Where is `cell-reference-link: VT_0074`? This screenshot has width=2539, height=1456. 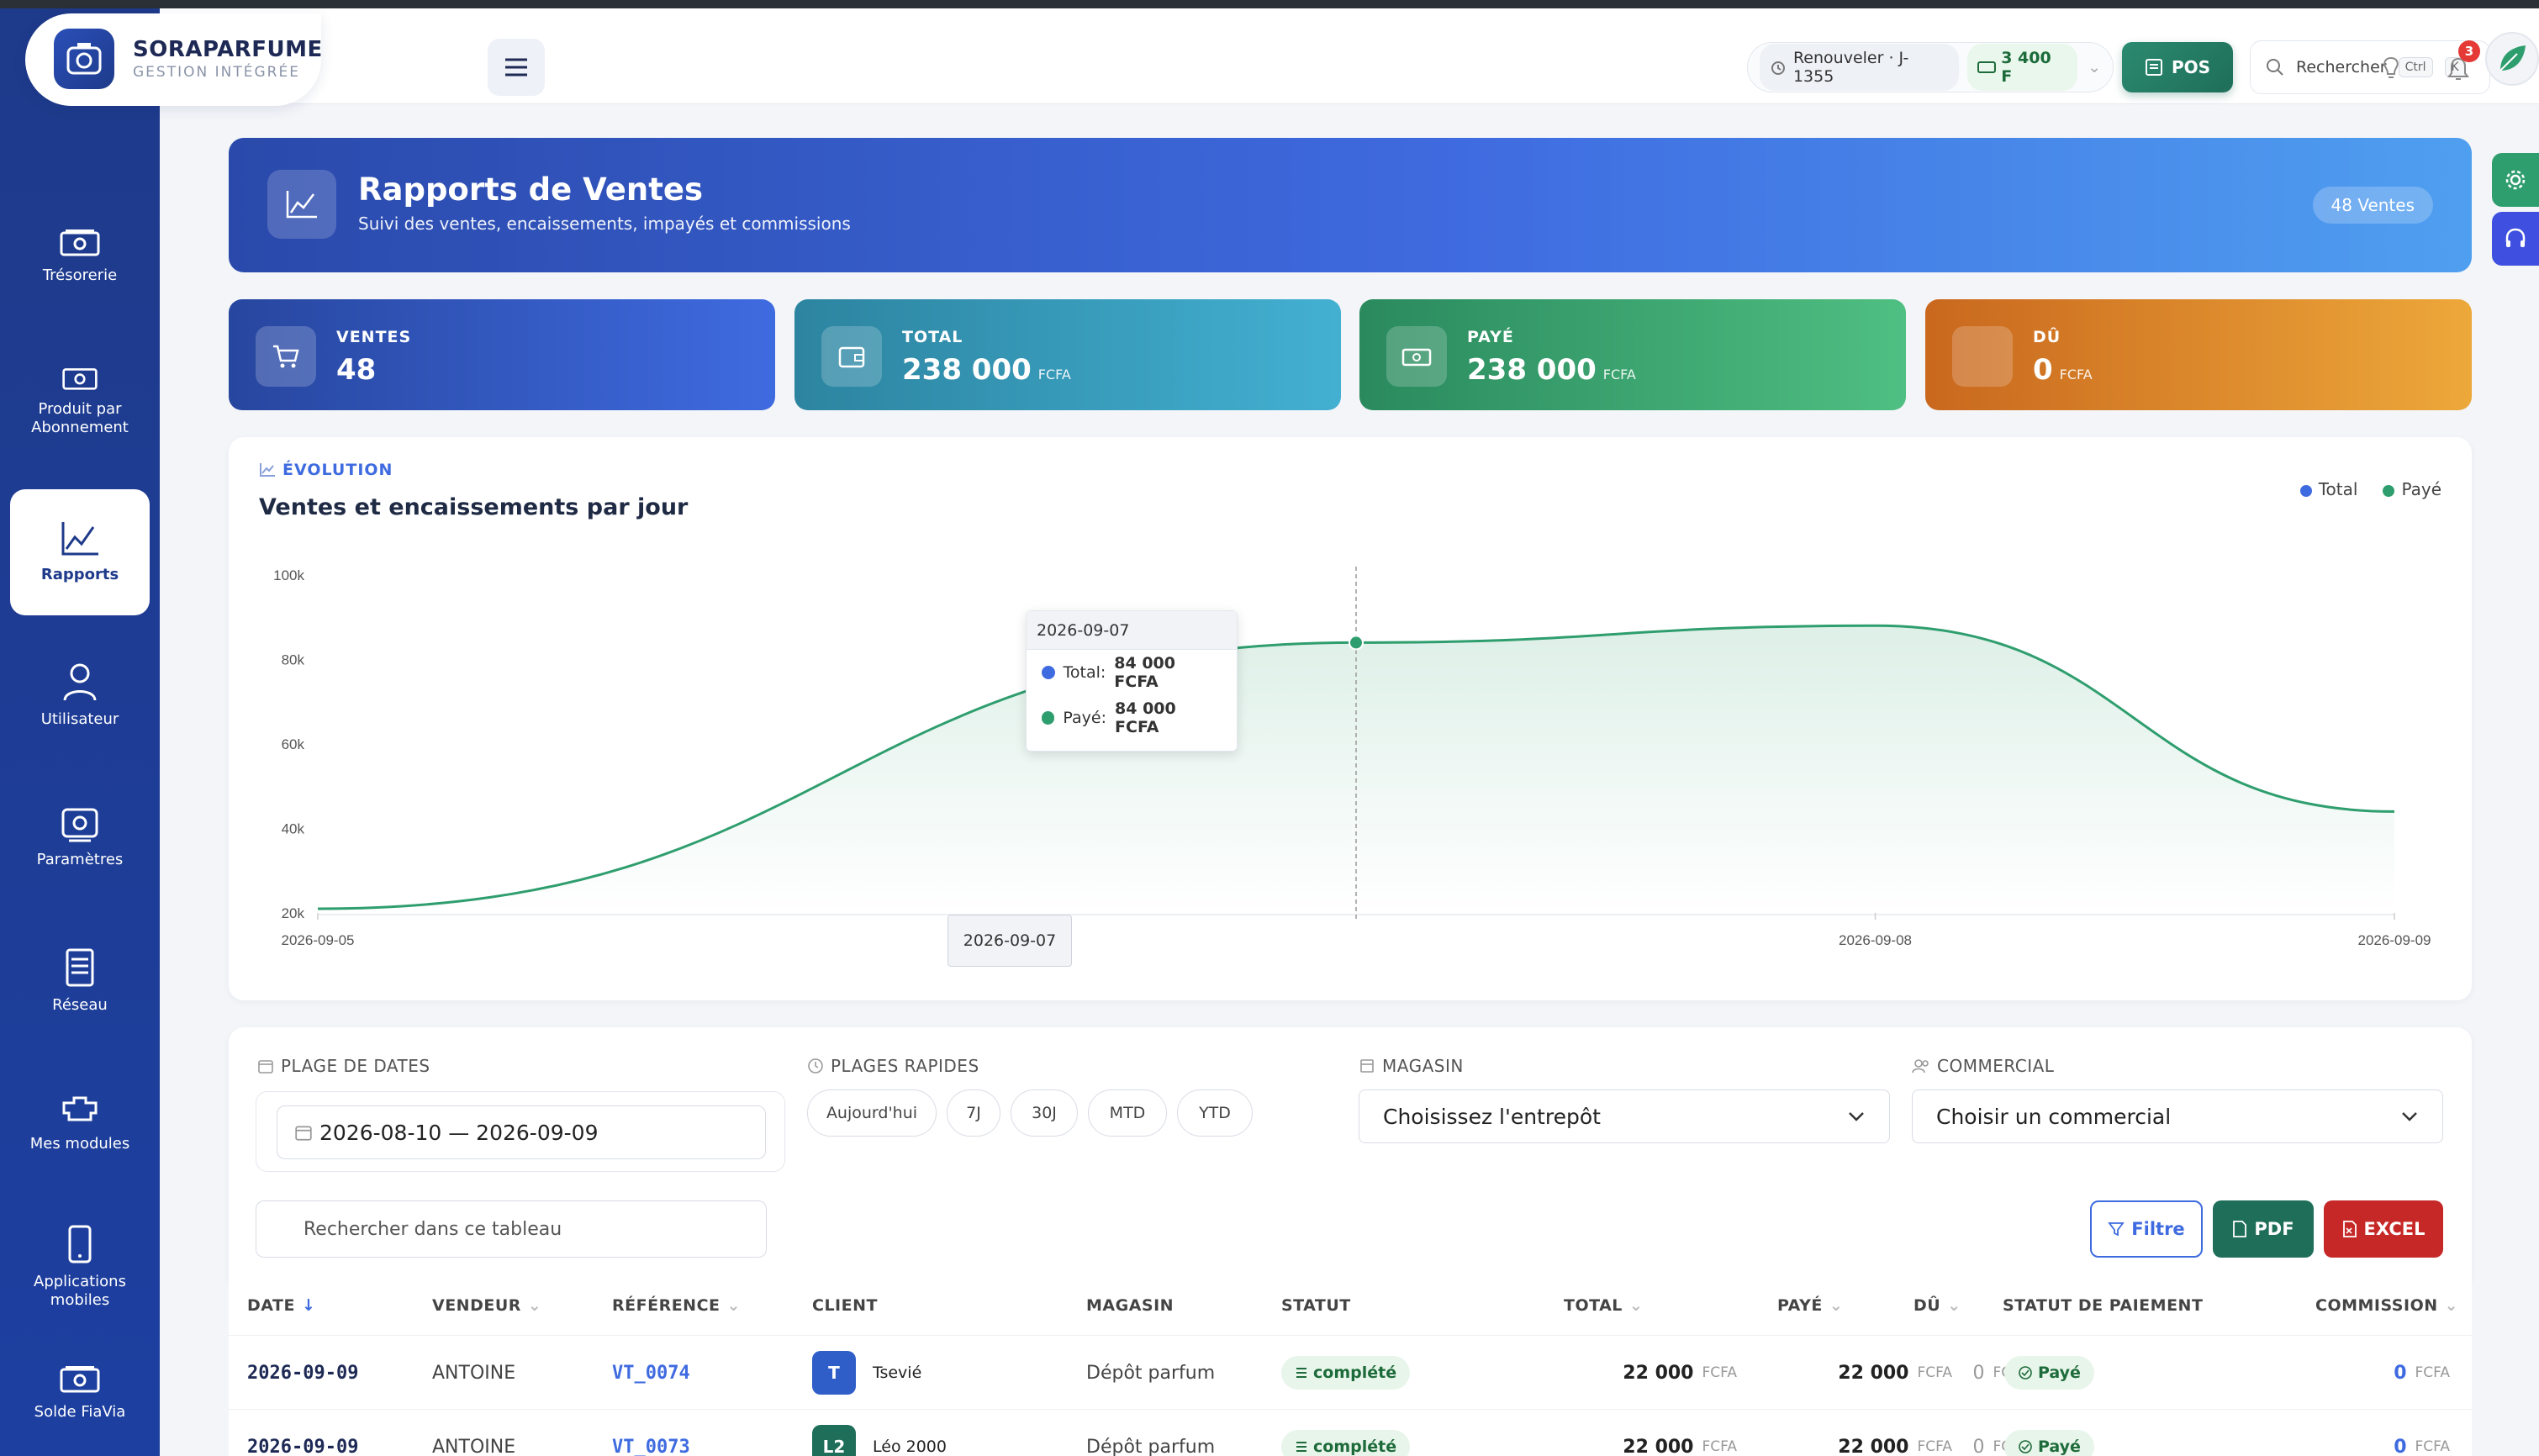
cell-reference-link: VT_0074 is located at coordinates (651, 1373).